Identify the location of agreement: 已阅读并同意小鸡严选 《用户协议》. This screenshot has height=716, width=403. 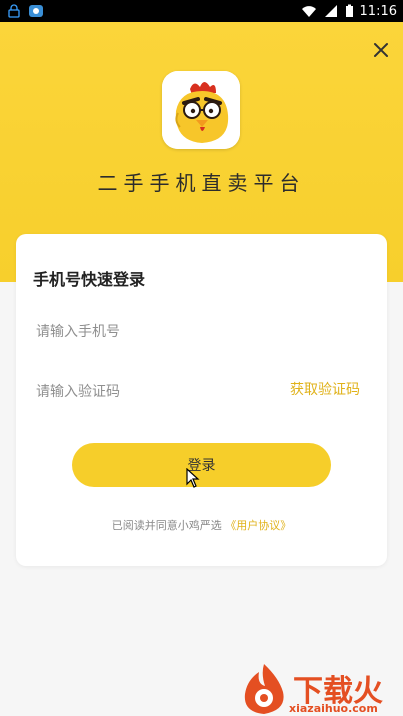
(201, 525).